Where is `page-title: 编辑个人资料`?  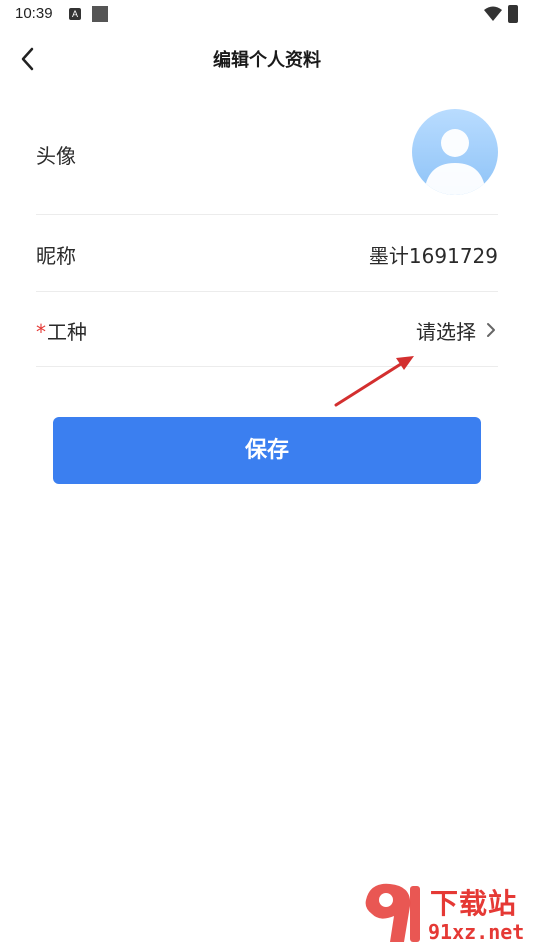 page-title: 编辑个人资料 is located at coordinates (267, 60).